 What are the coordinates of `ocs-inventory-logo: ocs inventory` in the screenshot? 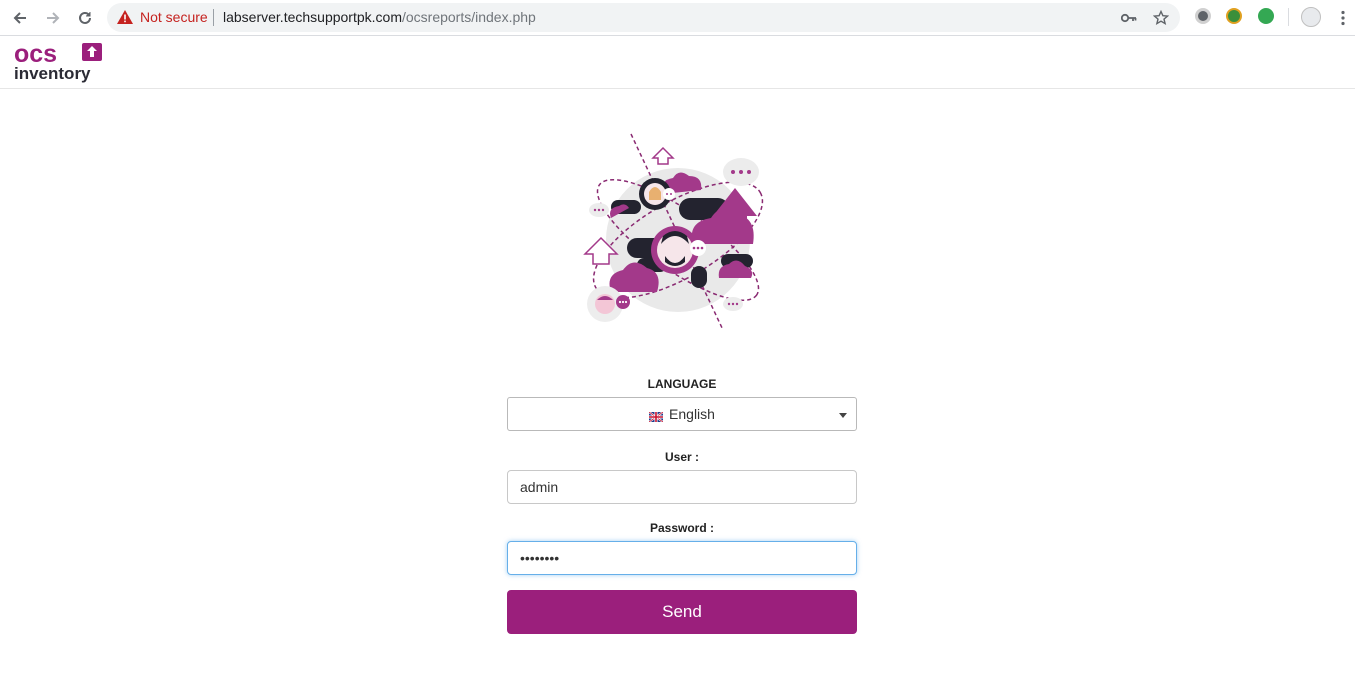 It's located at (60, 62).